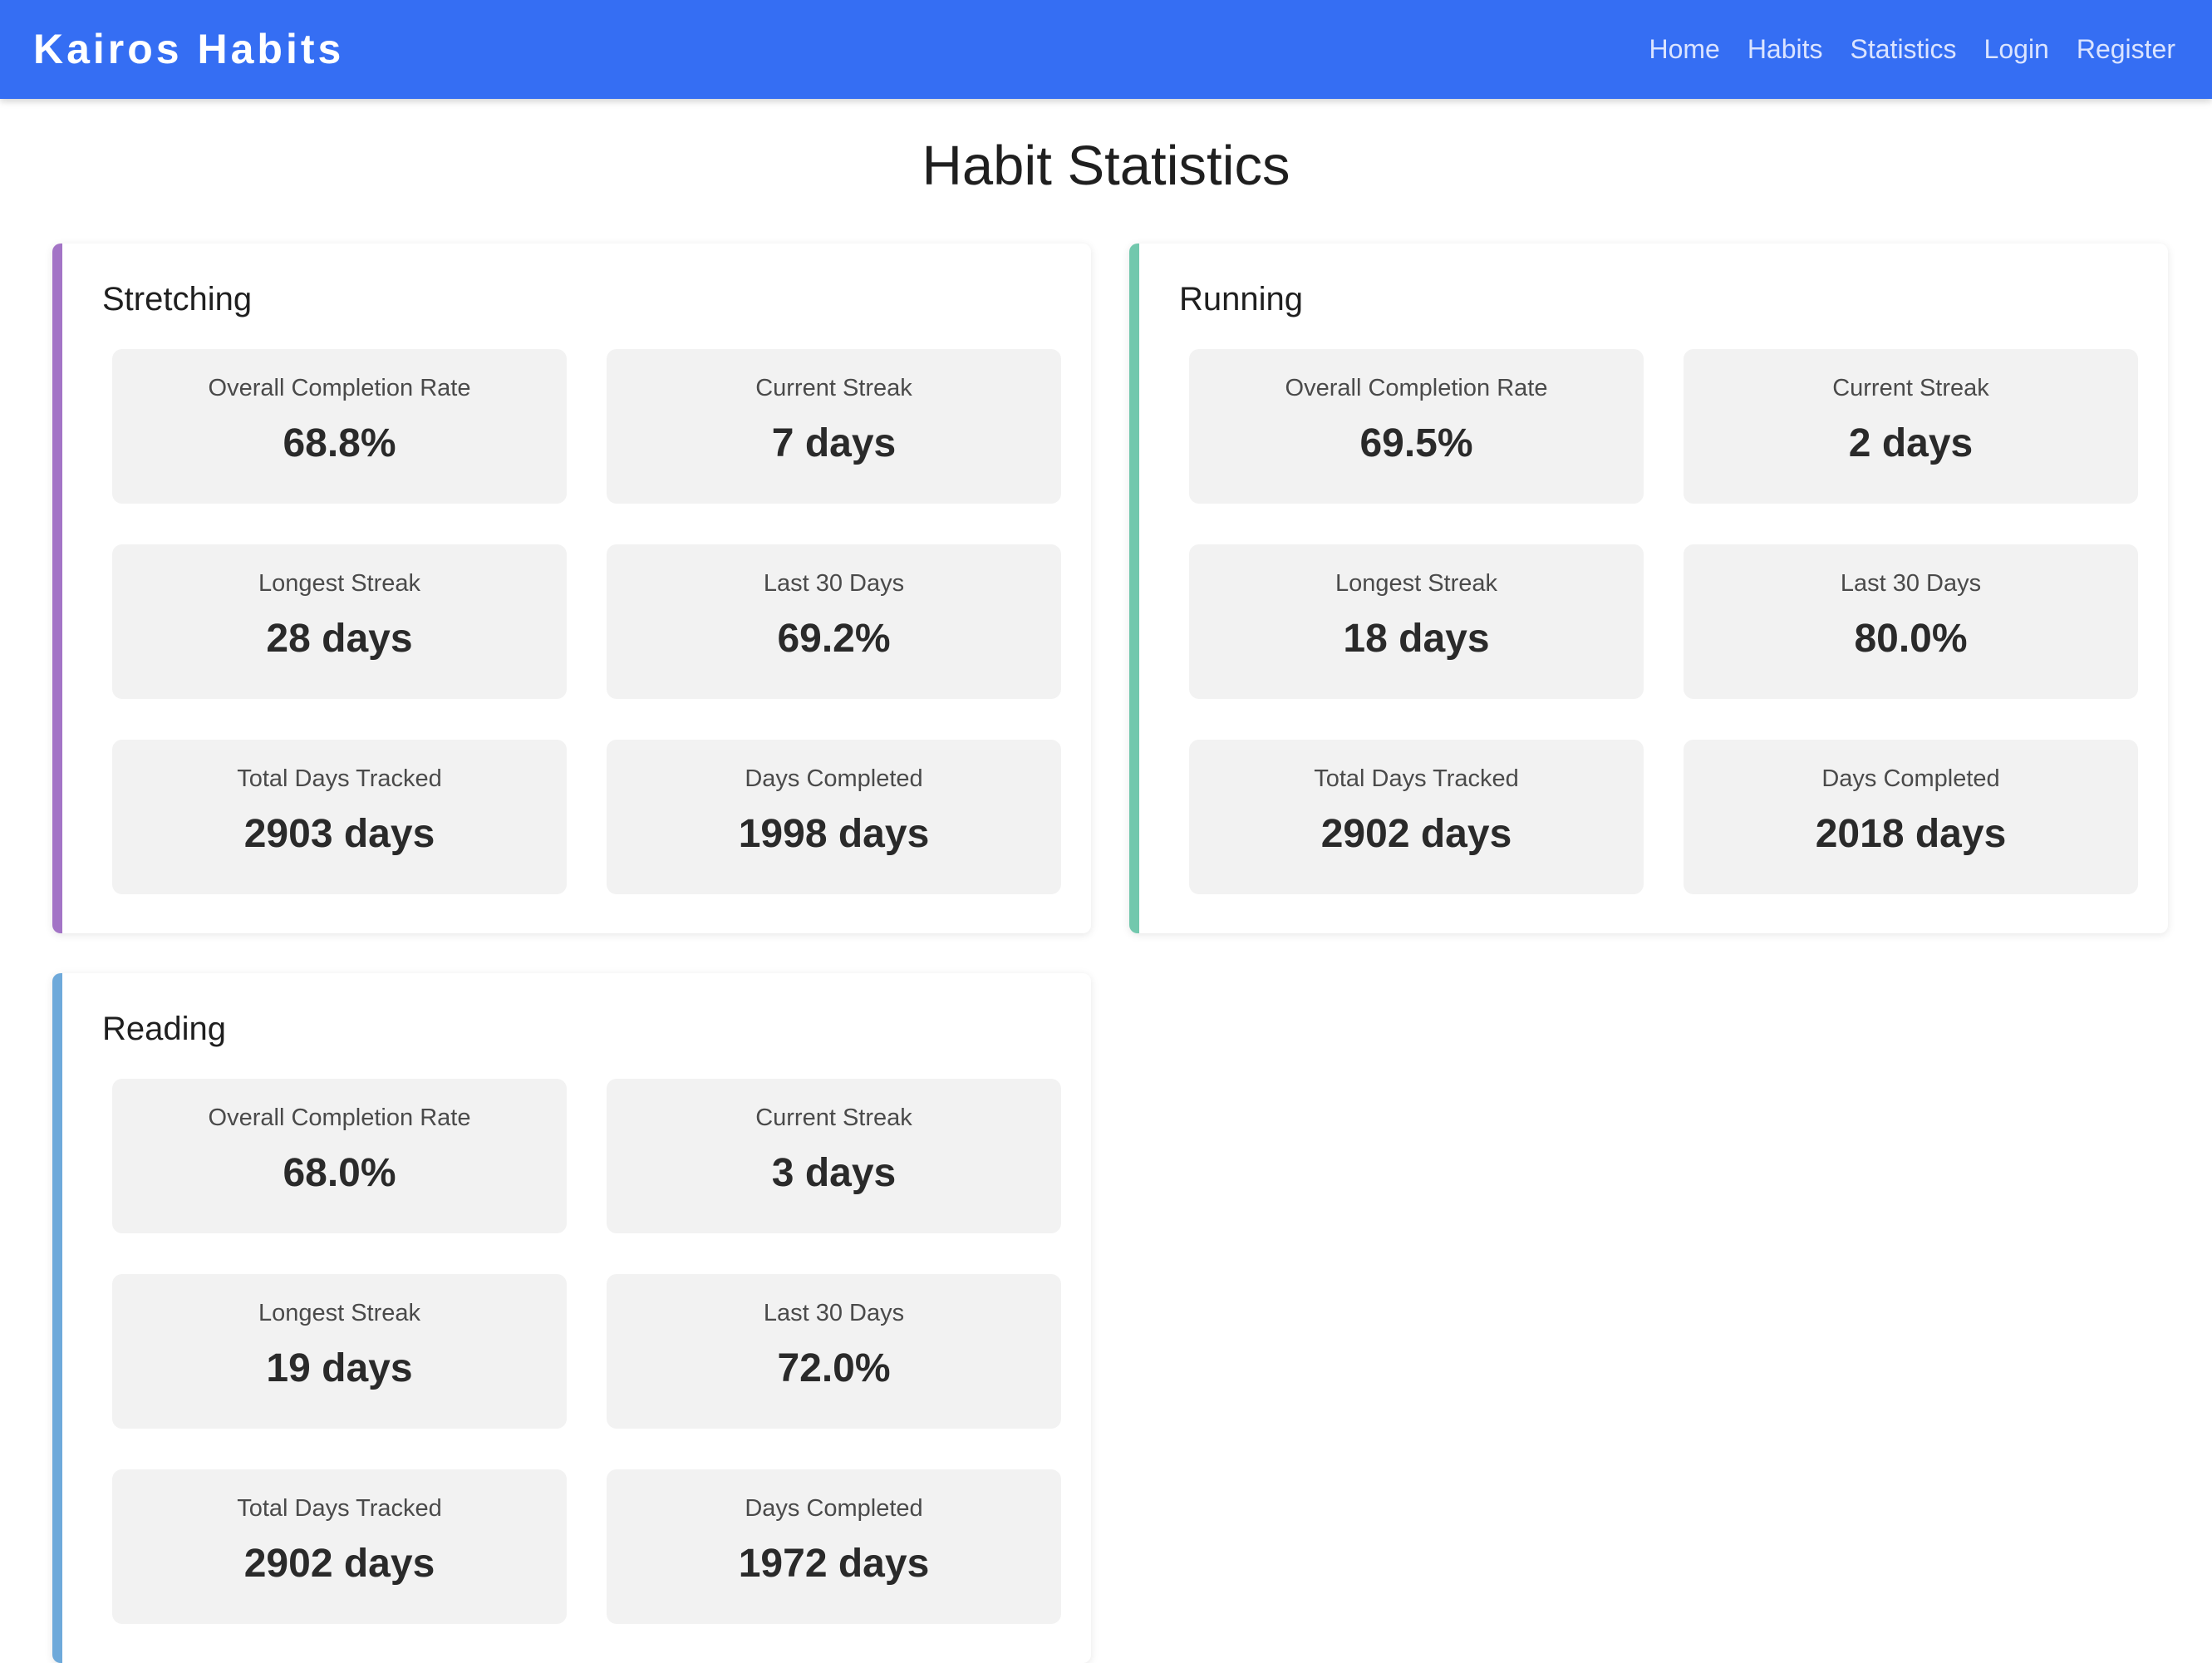  Describe the element at coordinates (834, 443) in the screenshot. I see `stat-value: 7 days` at that location.